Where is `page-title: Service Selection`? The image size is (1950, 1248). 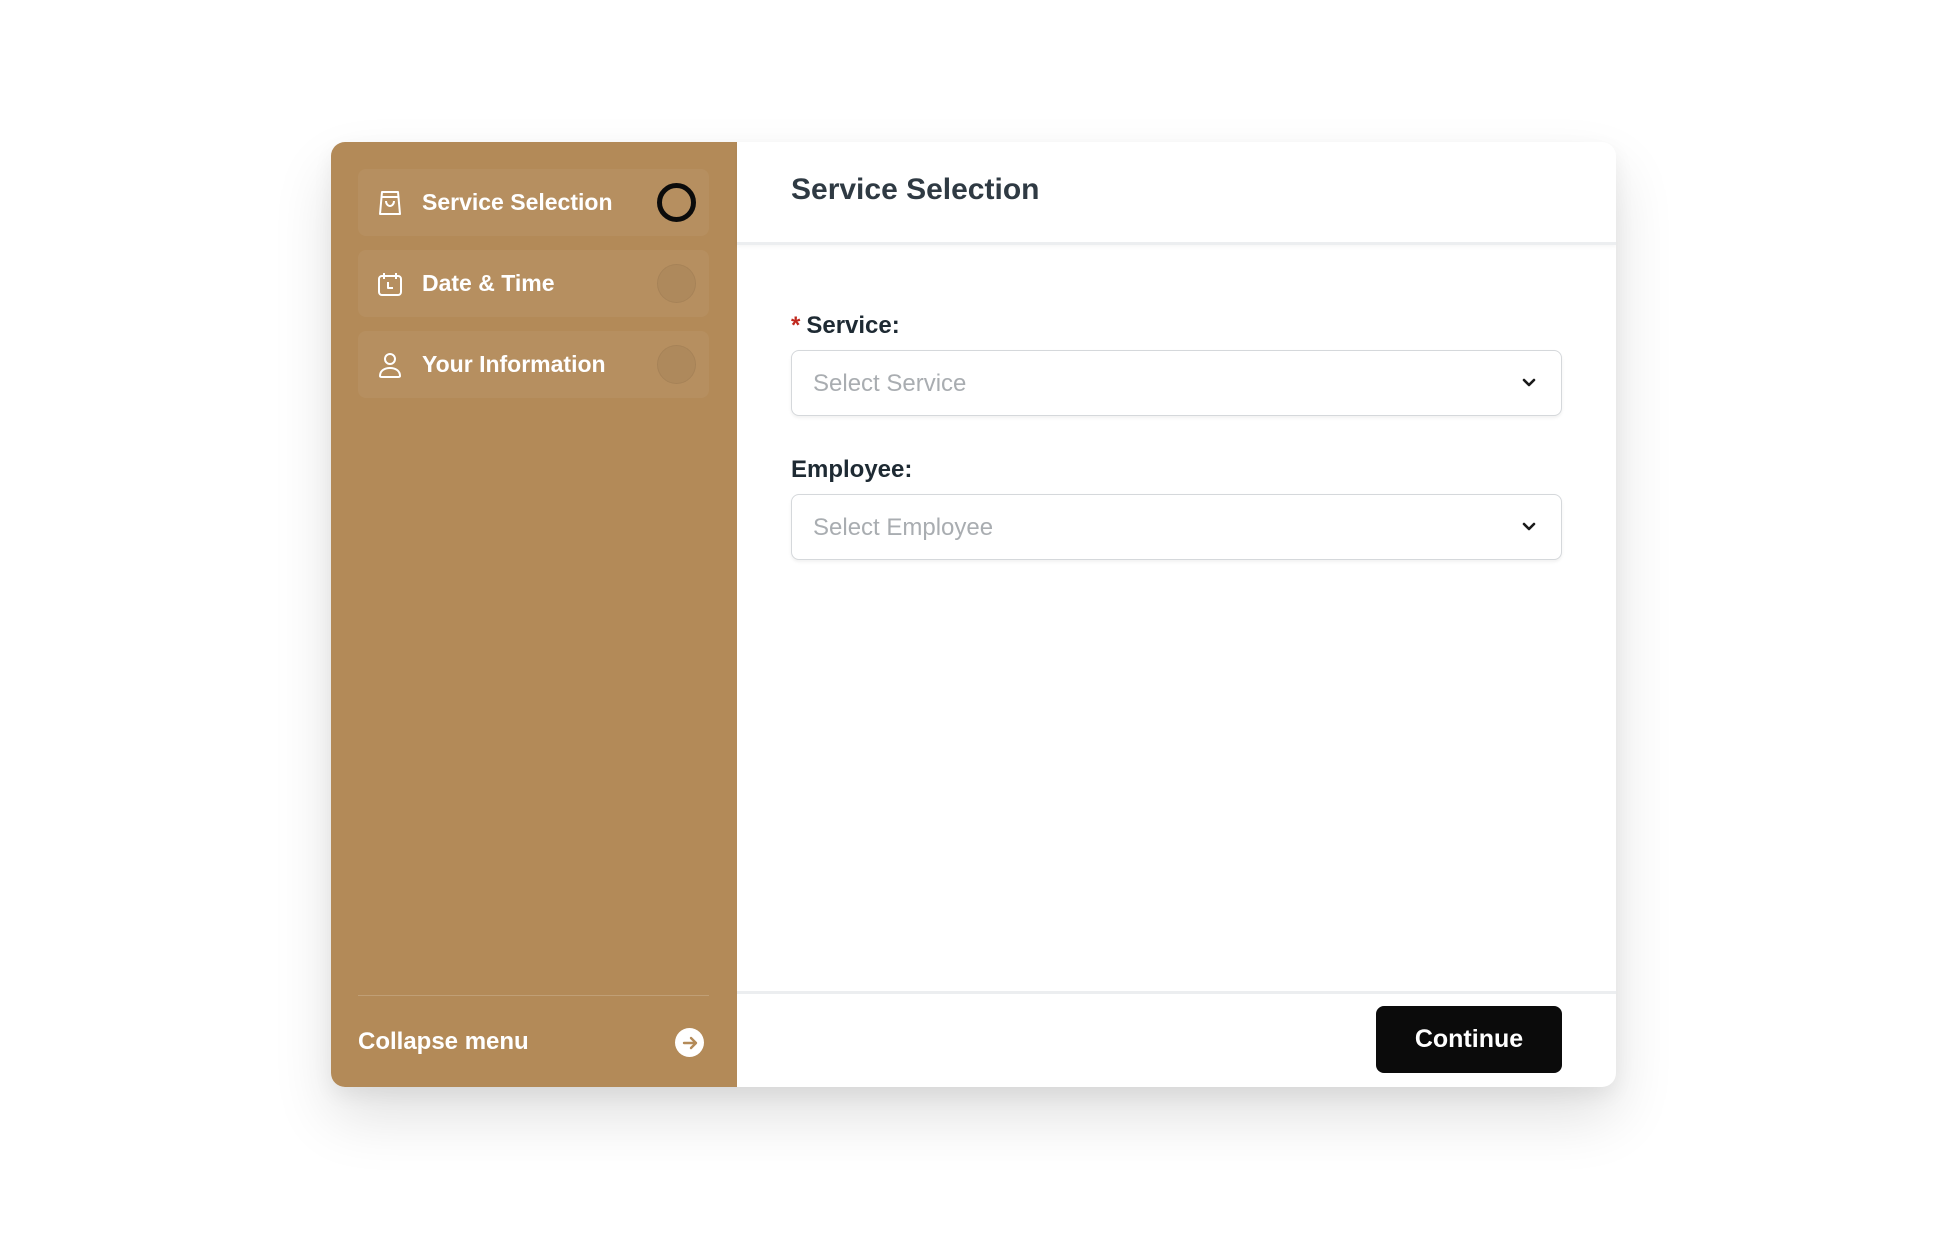 page-title: Service Selection is located at coordinates (915, 189).